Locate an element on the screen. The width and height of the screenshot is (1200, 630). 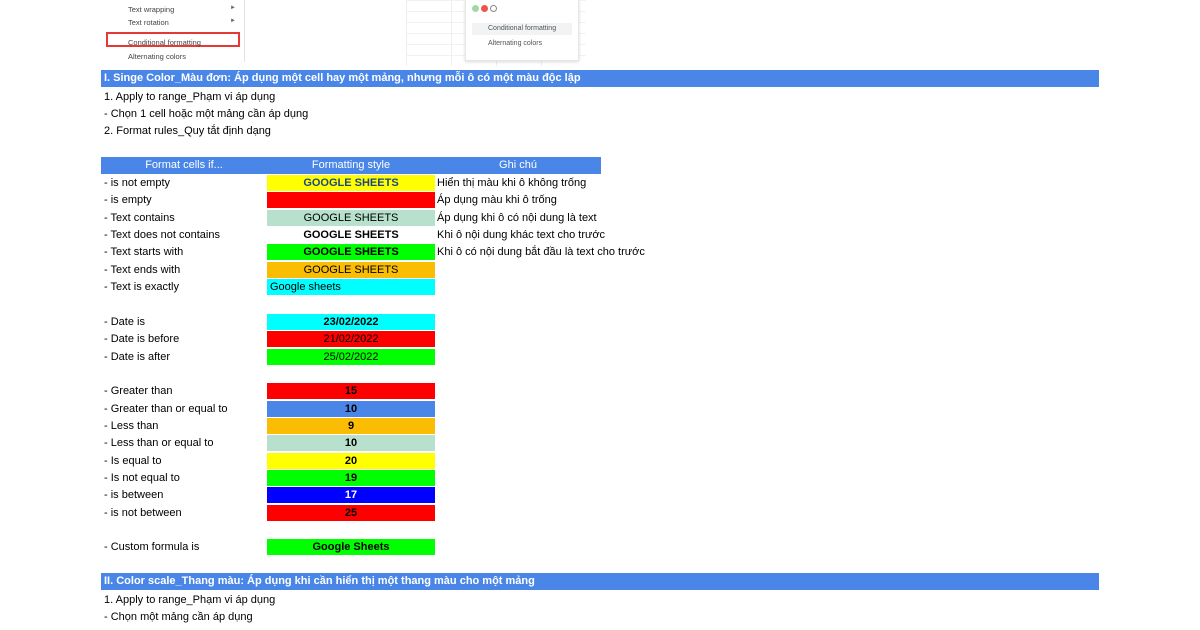
menu-item-conditional-formatting: Conditional formatting is located at coordinates (164, 42).